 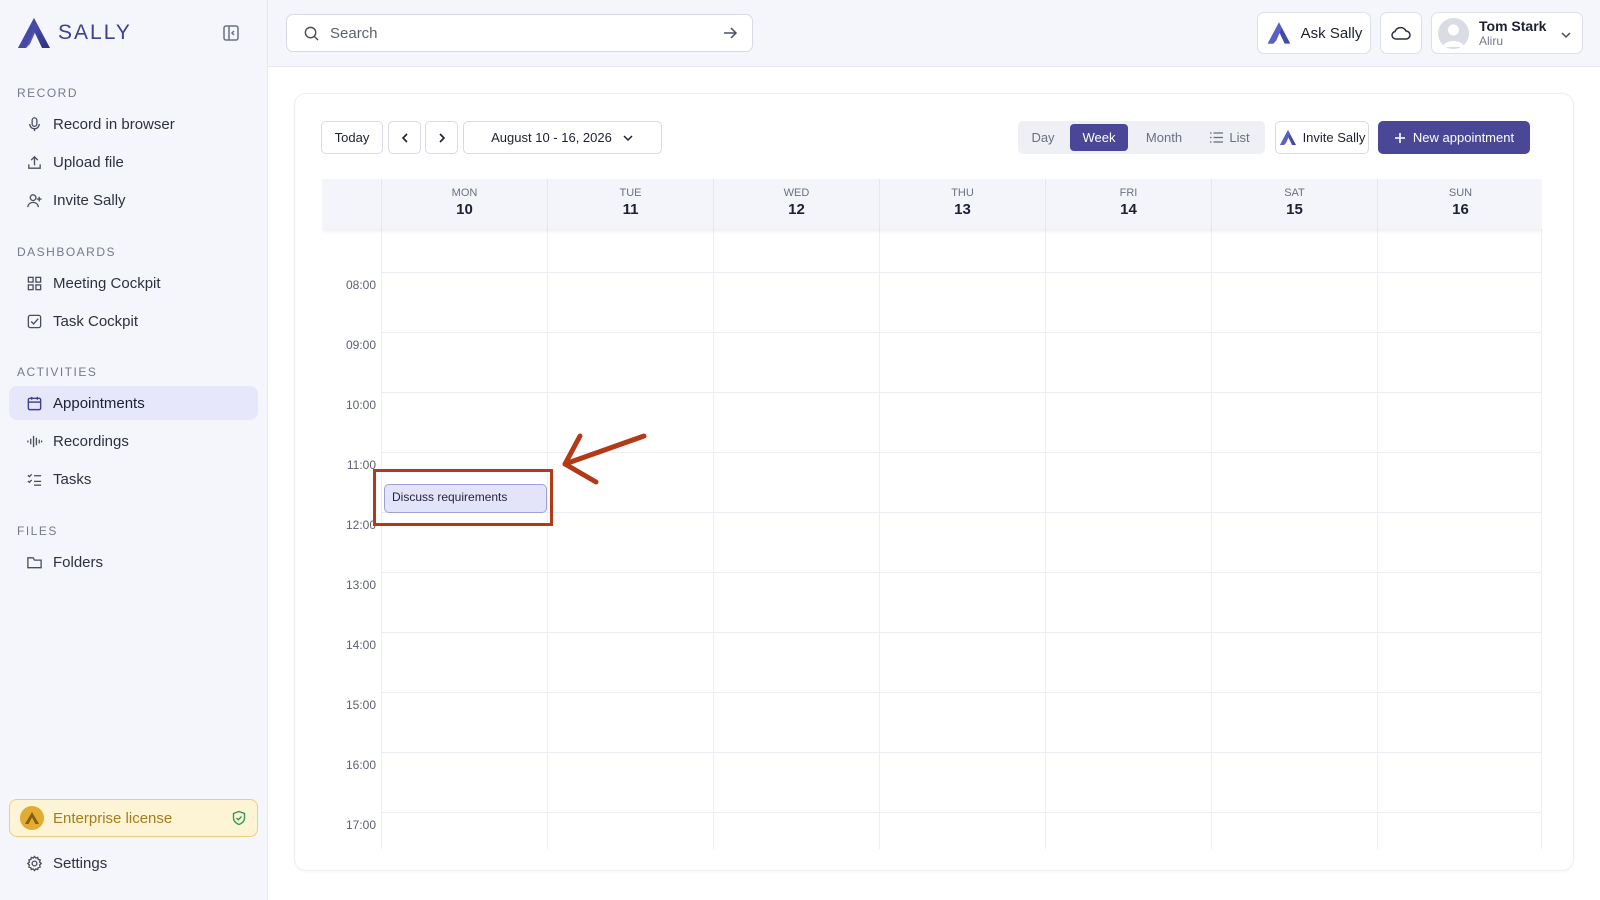 I want to click on today-button: Today, so click(x=352, y=137).